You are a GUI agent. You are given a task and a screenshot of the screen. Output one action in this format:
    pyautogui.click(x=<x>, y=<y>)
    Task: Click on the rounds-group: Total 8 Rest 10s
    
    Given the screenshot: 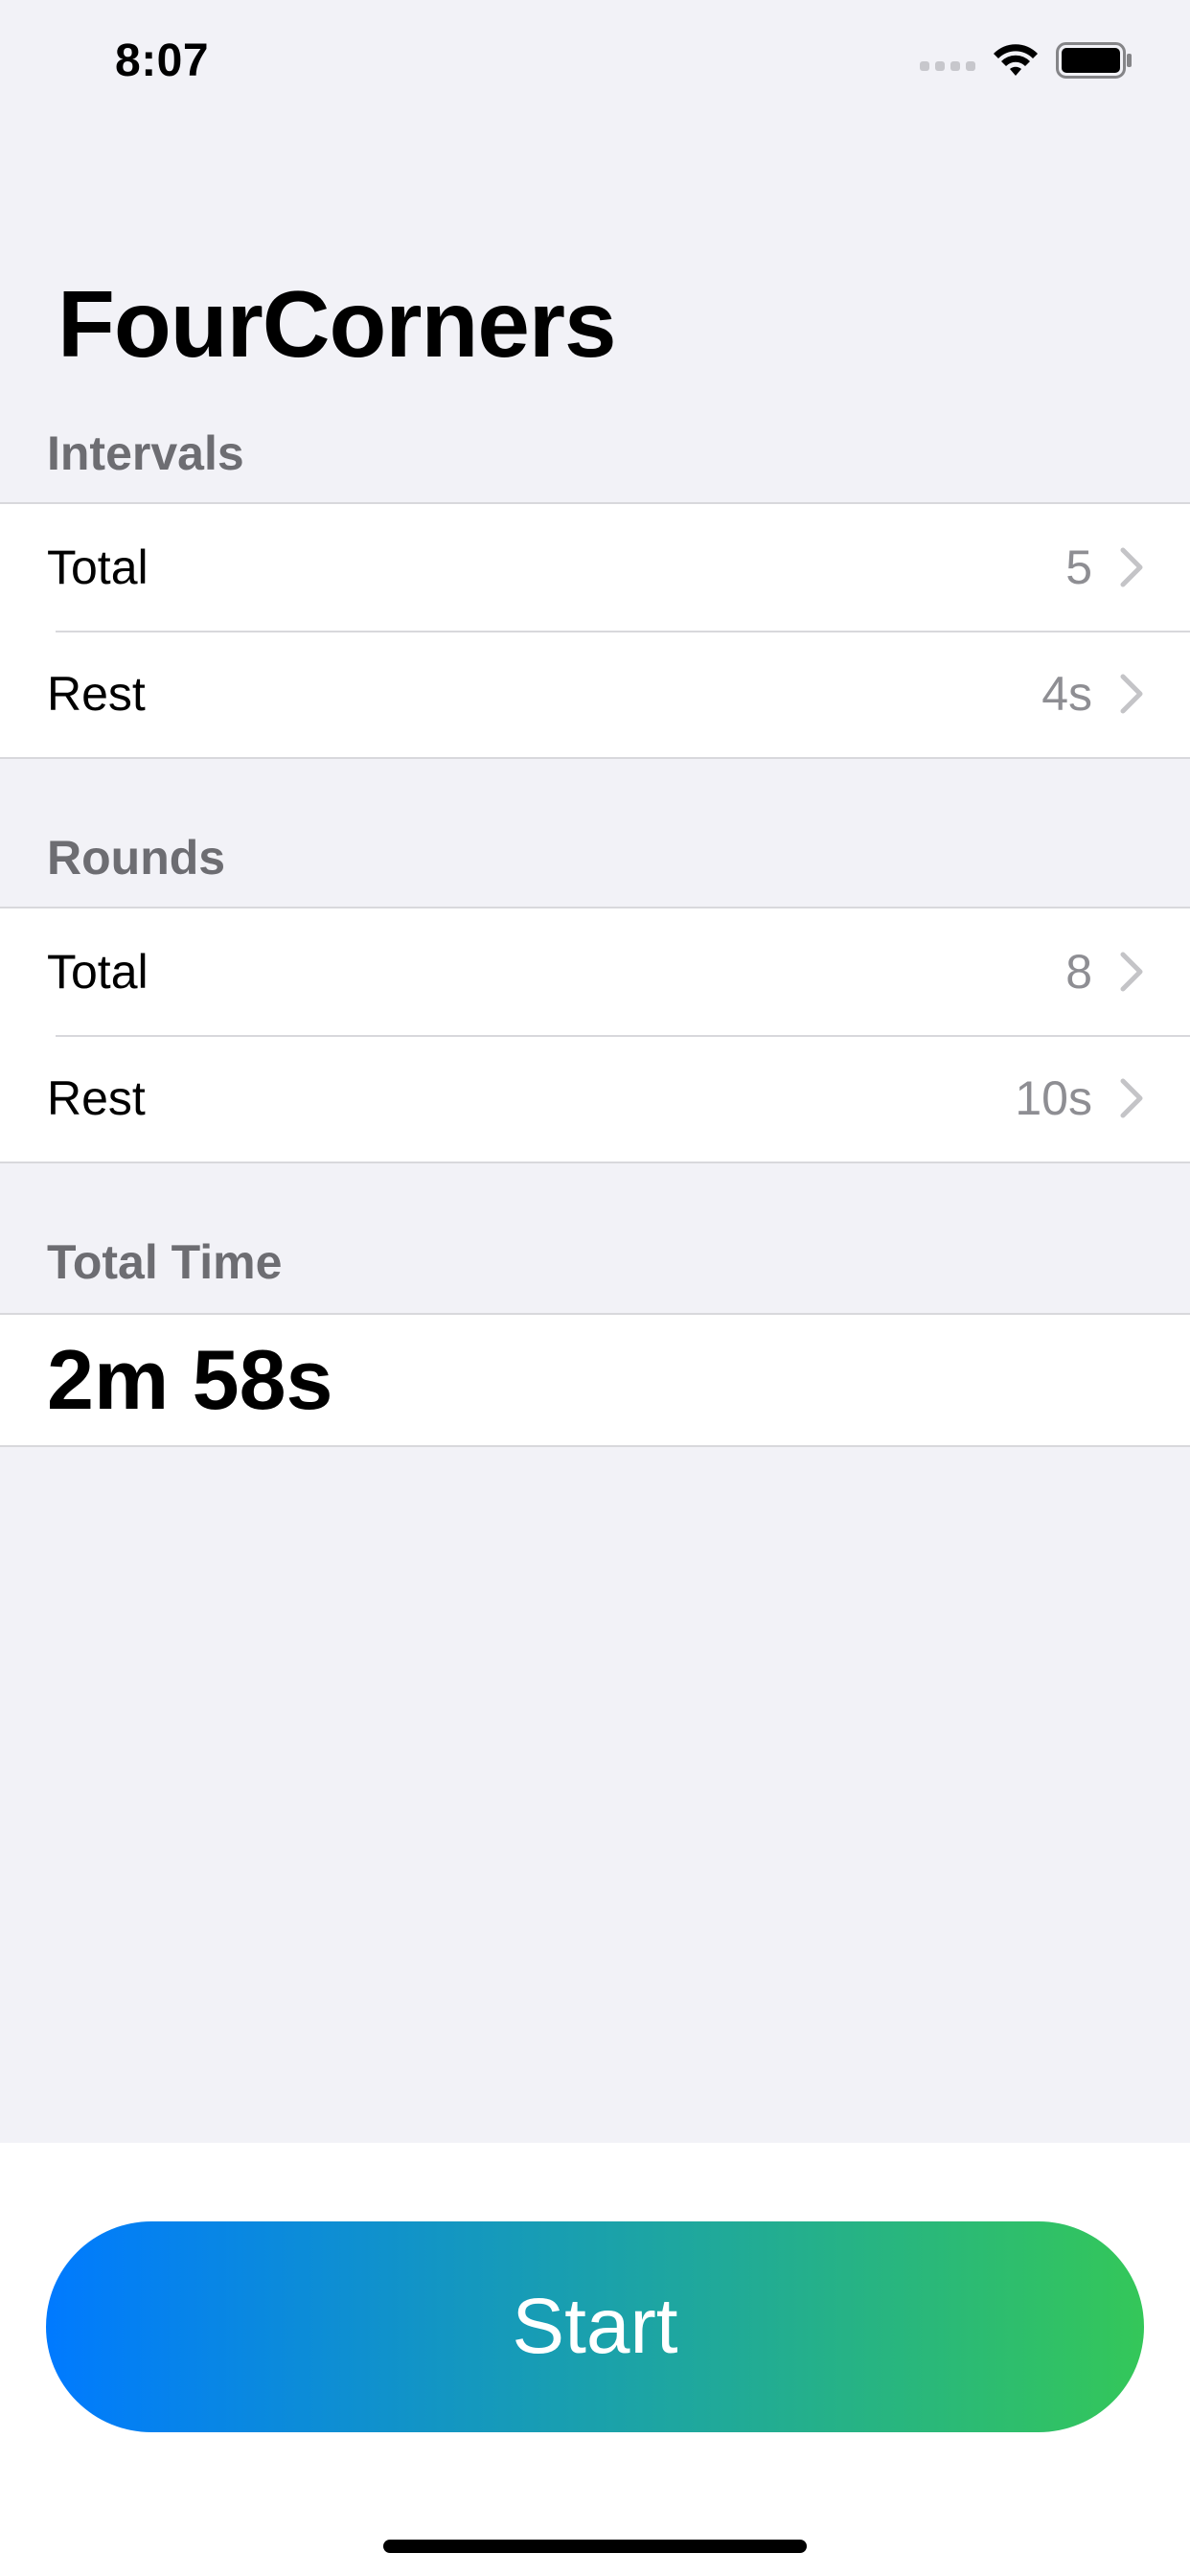 What is the action you would take?
    pyautogui.click(x=595, y=1035)
    